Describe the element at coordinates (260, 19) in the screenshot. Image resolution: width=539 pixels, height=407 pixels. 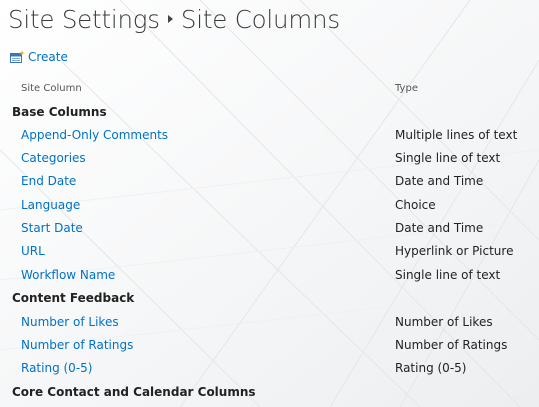
I see `breadcrumb-site-columns: Site Columns` at that location.